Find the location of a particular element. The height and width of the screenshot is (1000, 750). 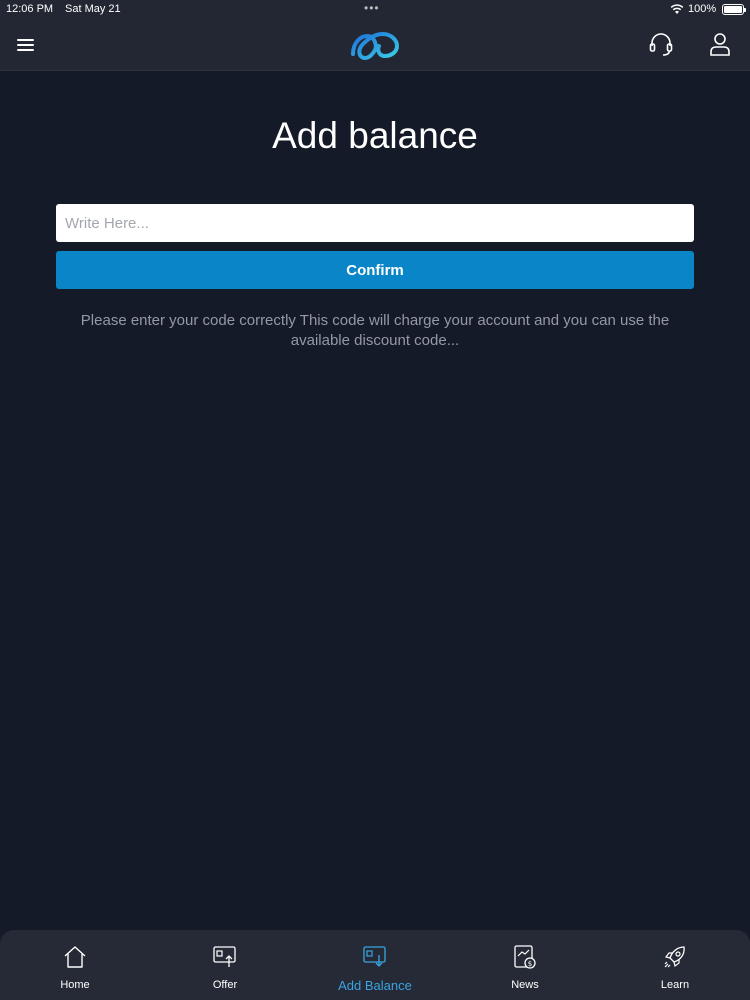

tab-learn: Learn is located at coordinates (675, 965).